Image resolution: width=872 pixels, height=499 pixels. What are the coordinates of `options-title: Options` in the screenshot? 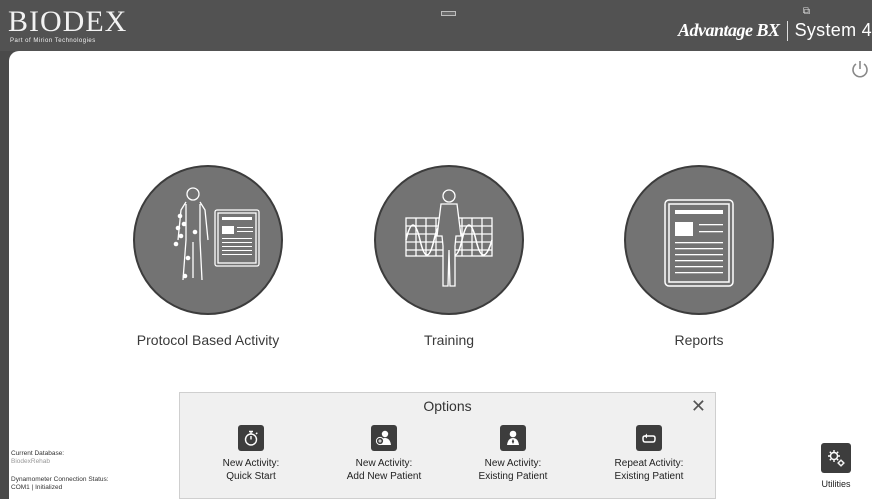 It's located at (447, 406).